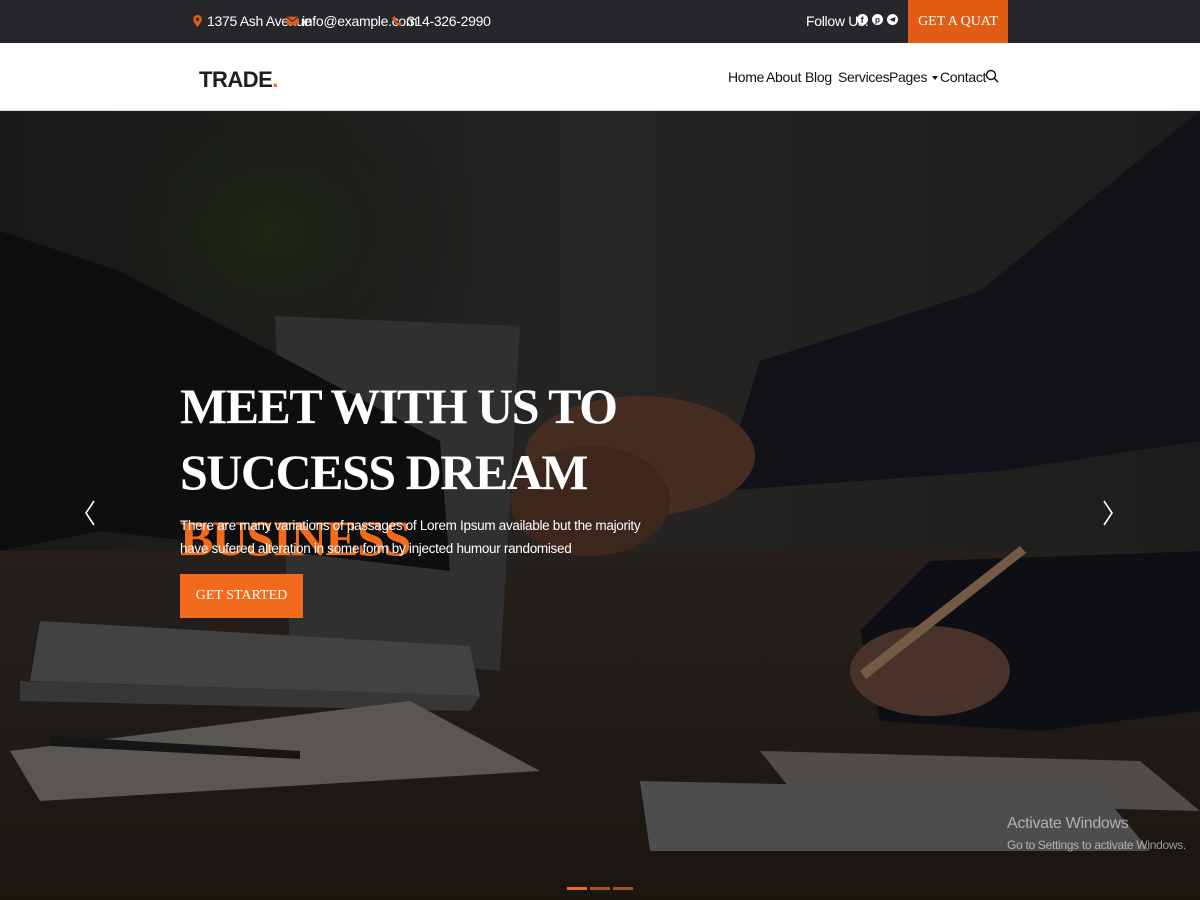 This screenshot has height=900, width=1200. I want to click on site-logo: TRADE., so click(238, 80).